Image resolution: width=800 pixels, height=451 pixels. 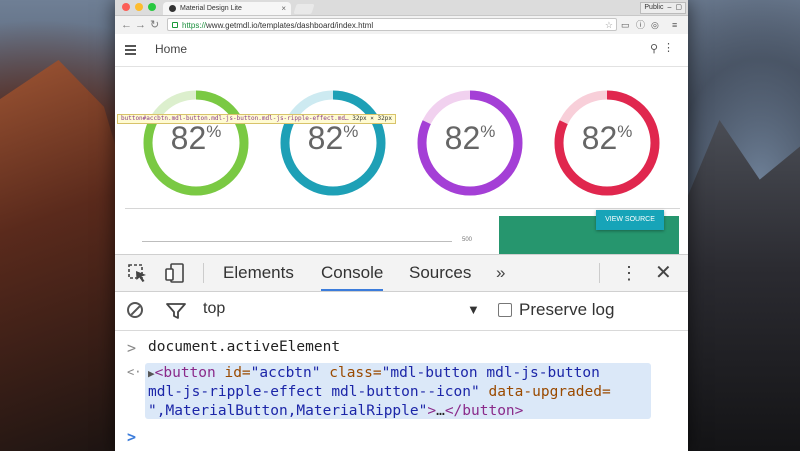 I want to click on tab-elements: Elements, so click(x=258, y=273).